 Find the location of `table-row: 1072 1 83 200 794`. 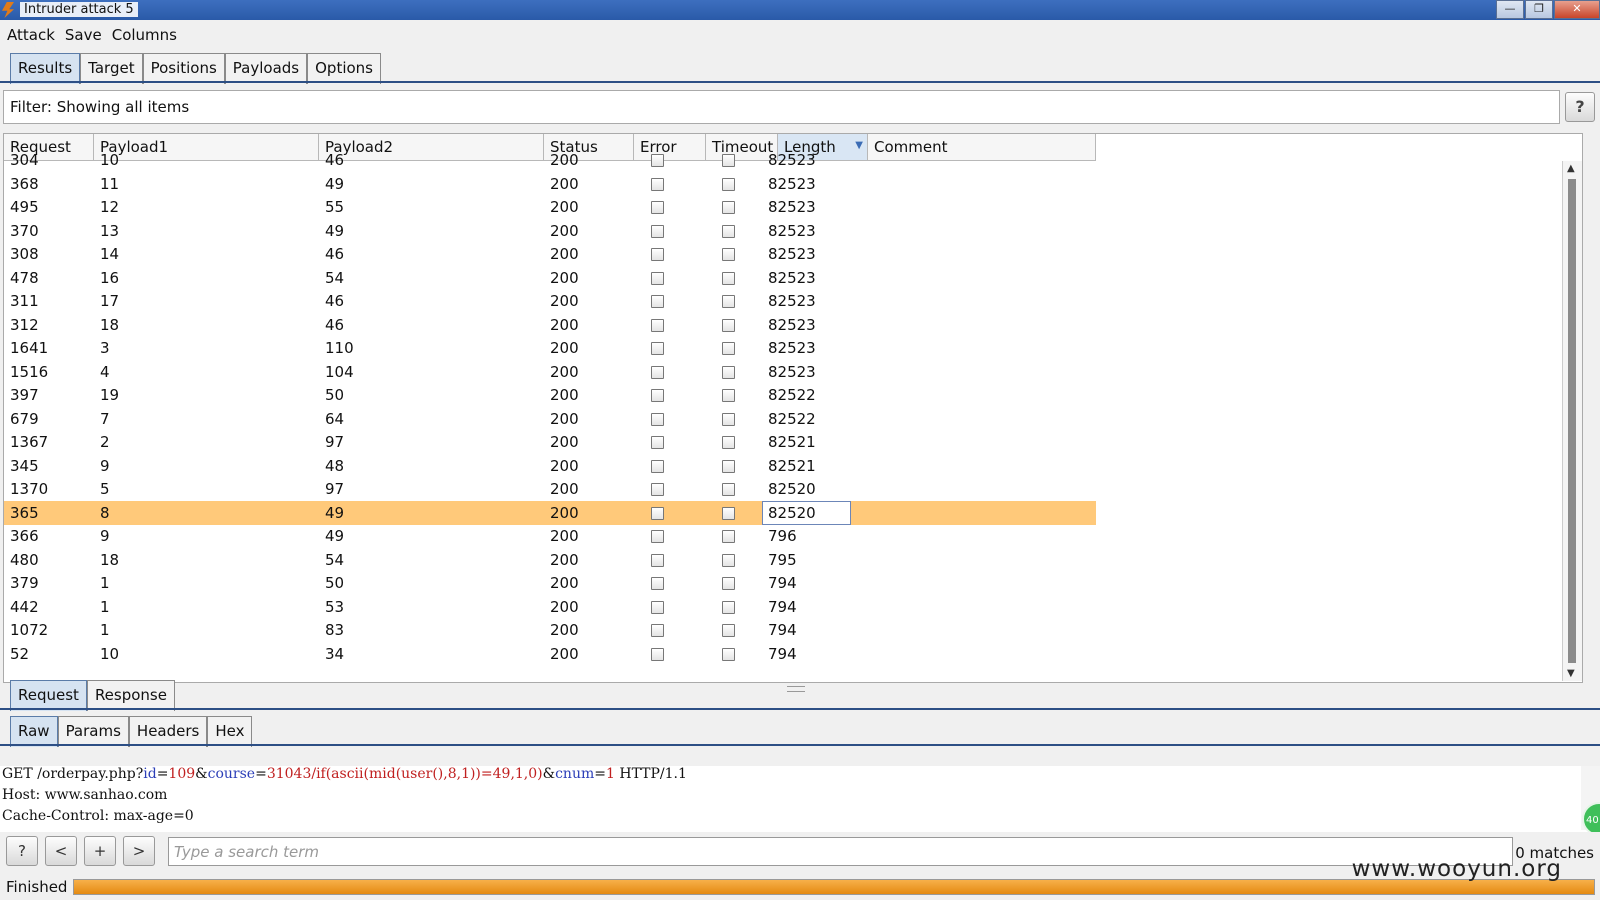

table-row: 1072 1 83 200 794 is located at coordinates (550, 630).